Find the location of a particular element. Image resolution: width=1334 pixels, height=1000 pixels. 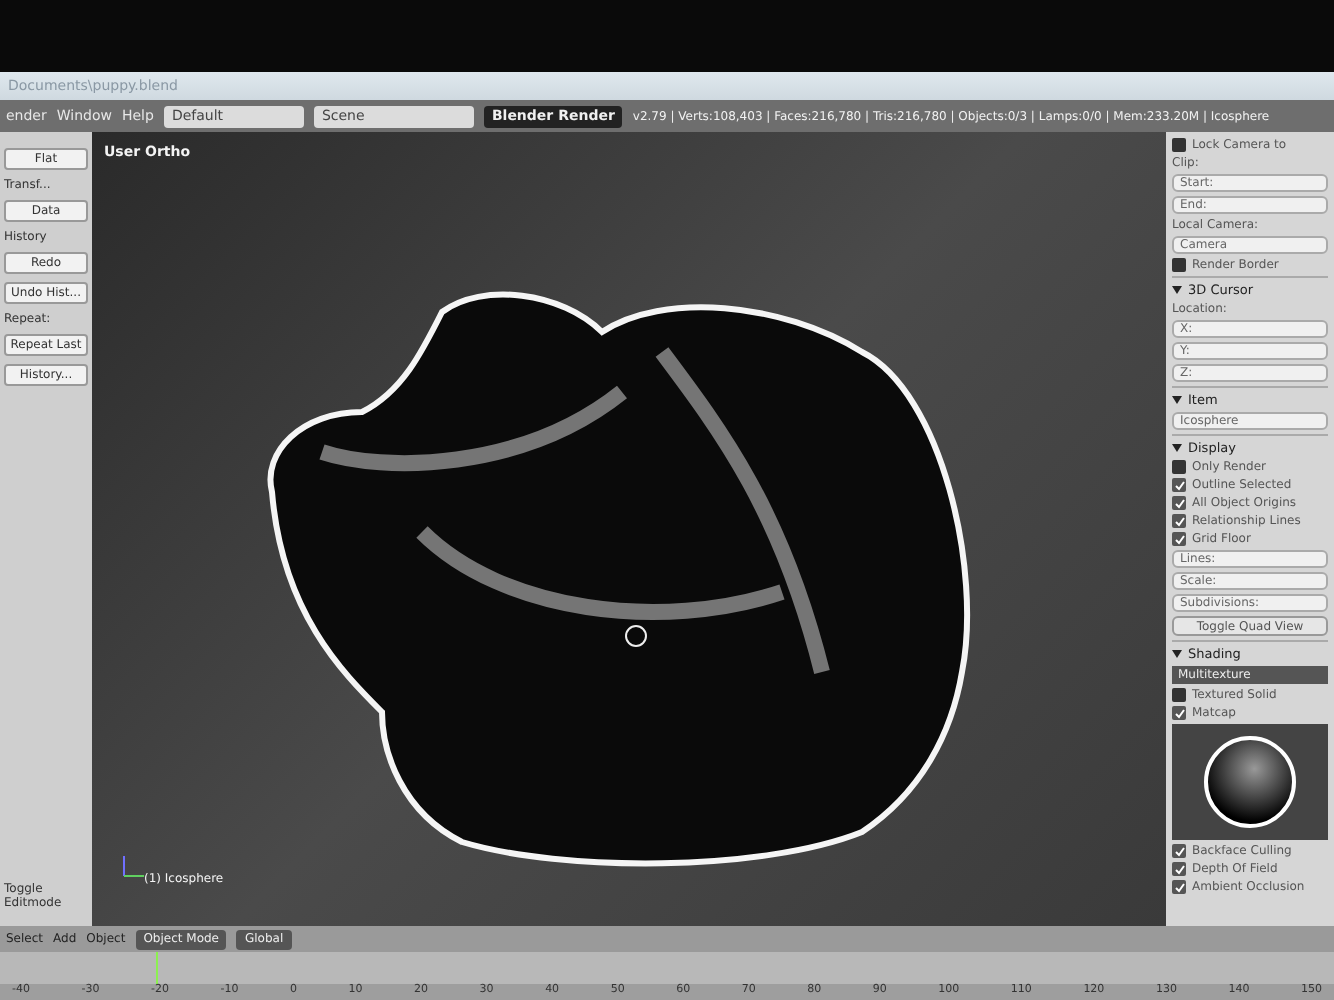

matcap-preview is located at coordinates (1250, 782).